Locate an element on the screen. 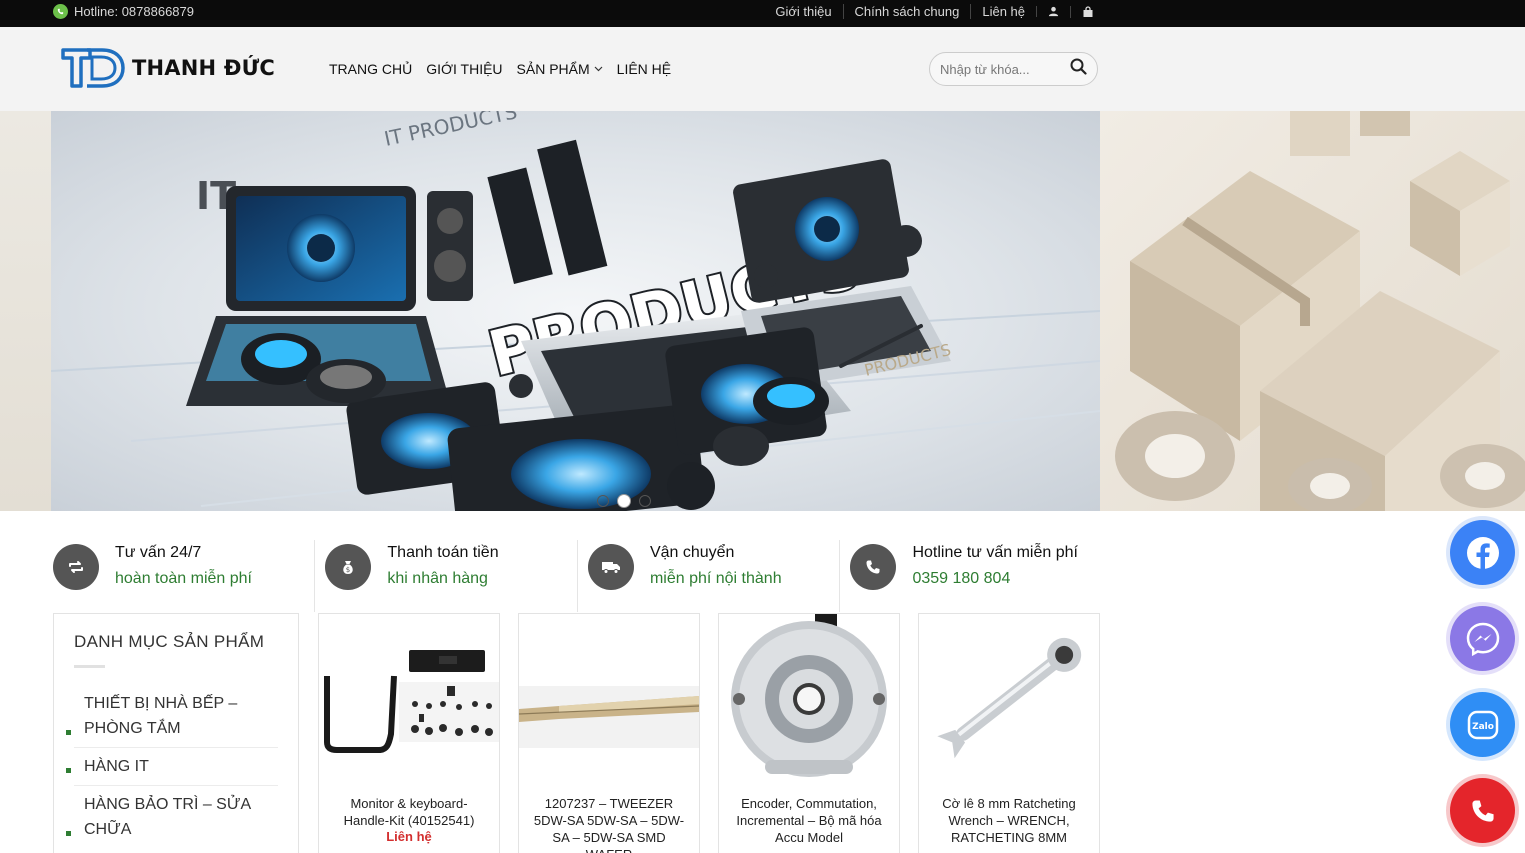 The image size is (1525, 853). logo-mark-icon is located at coordinates (93, 68).